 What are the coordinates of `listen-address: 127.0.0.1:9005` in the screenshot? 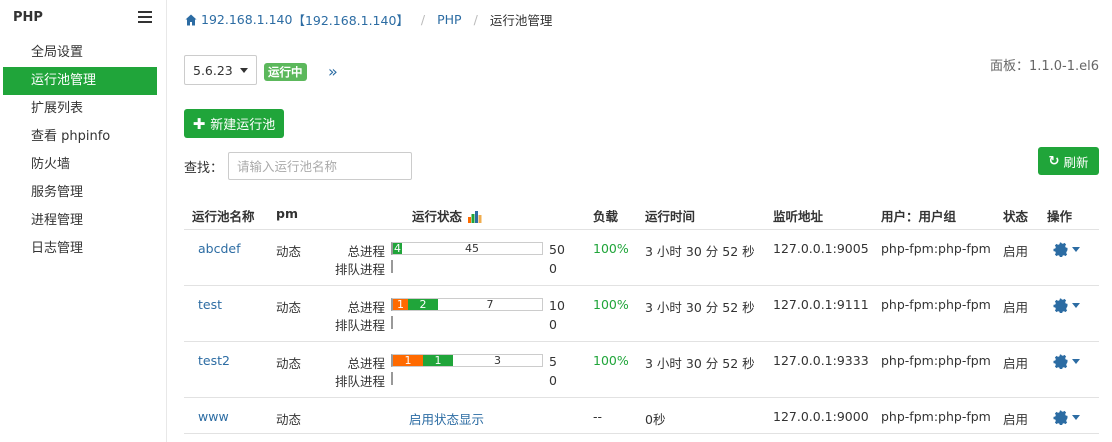 It's located at (821, 248).